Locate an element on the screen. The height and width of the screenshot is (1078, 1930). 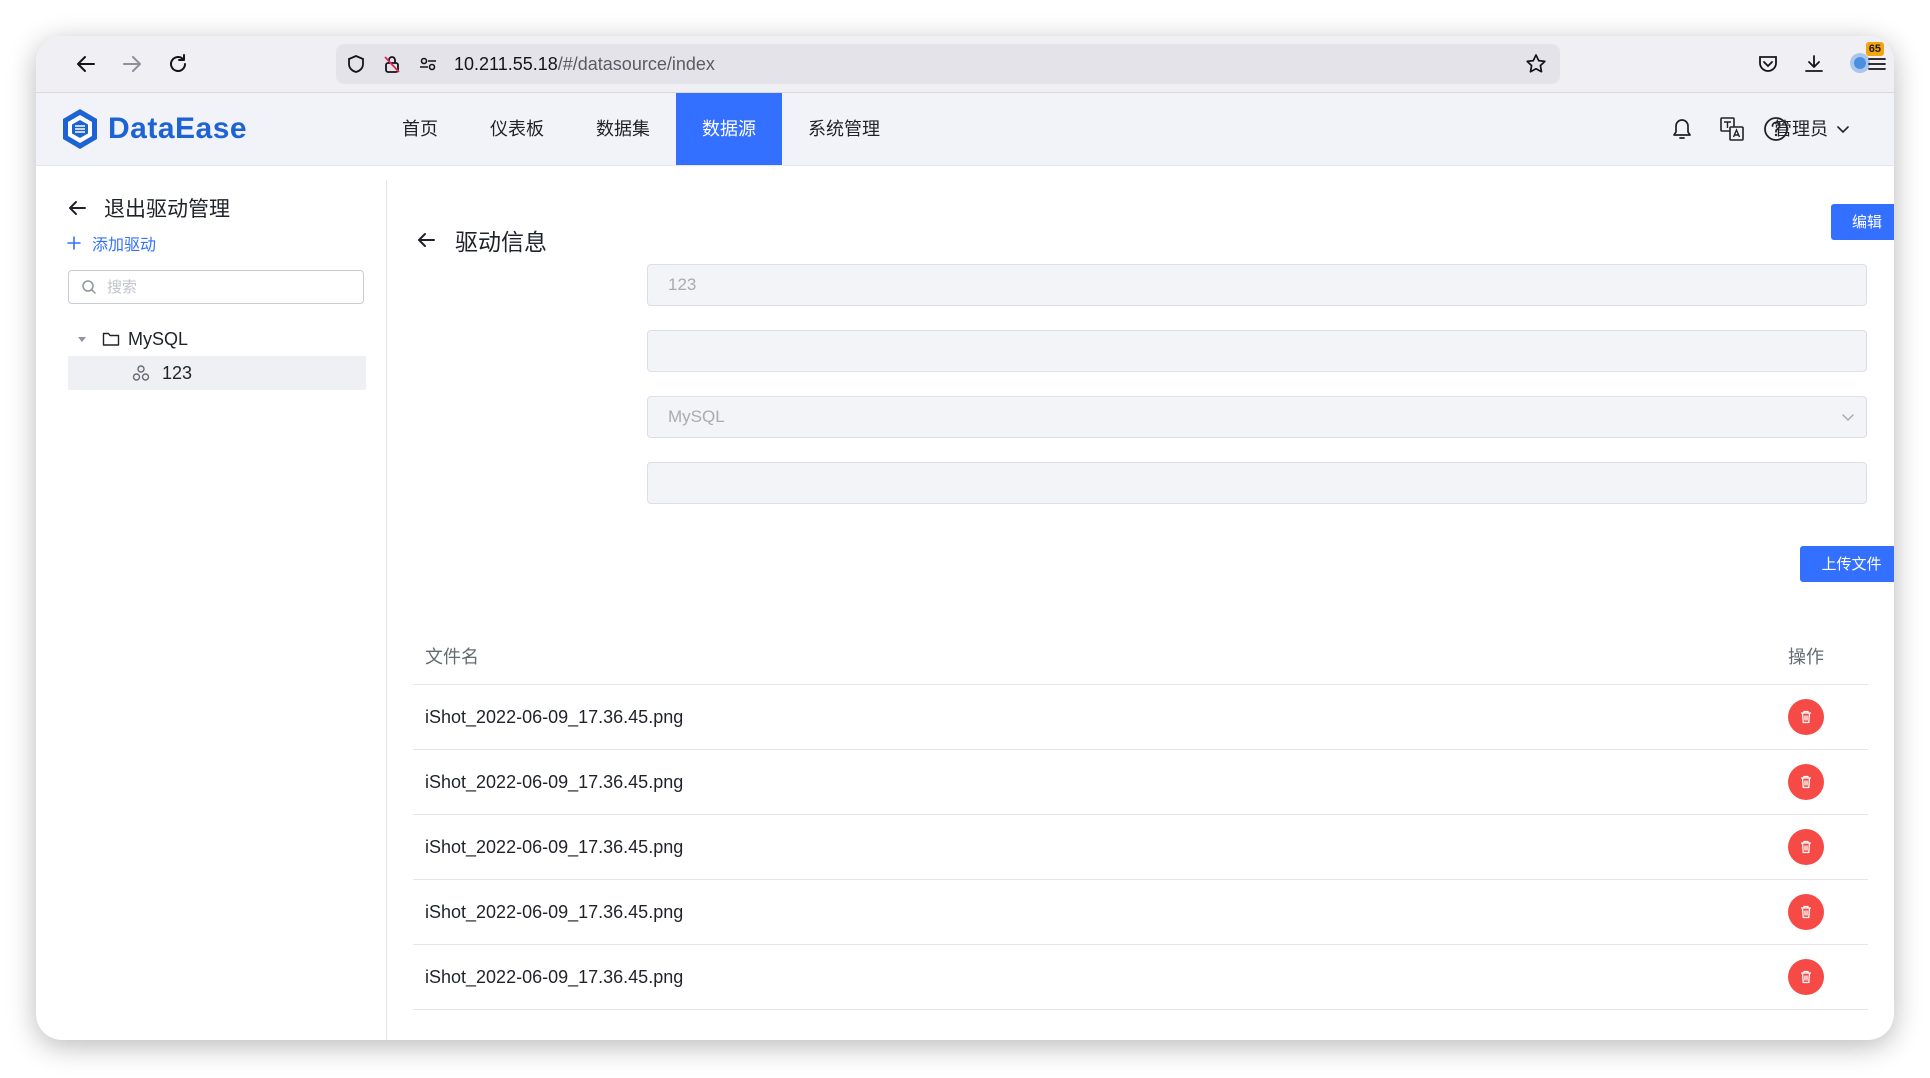
upload-file-button: 上传文件 is located at coordinates (1847, 564).